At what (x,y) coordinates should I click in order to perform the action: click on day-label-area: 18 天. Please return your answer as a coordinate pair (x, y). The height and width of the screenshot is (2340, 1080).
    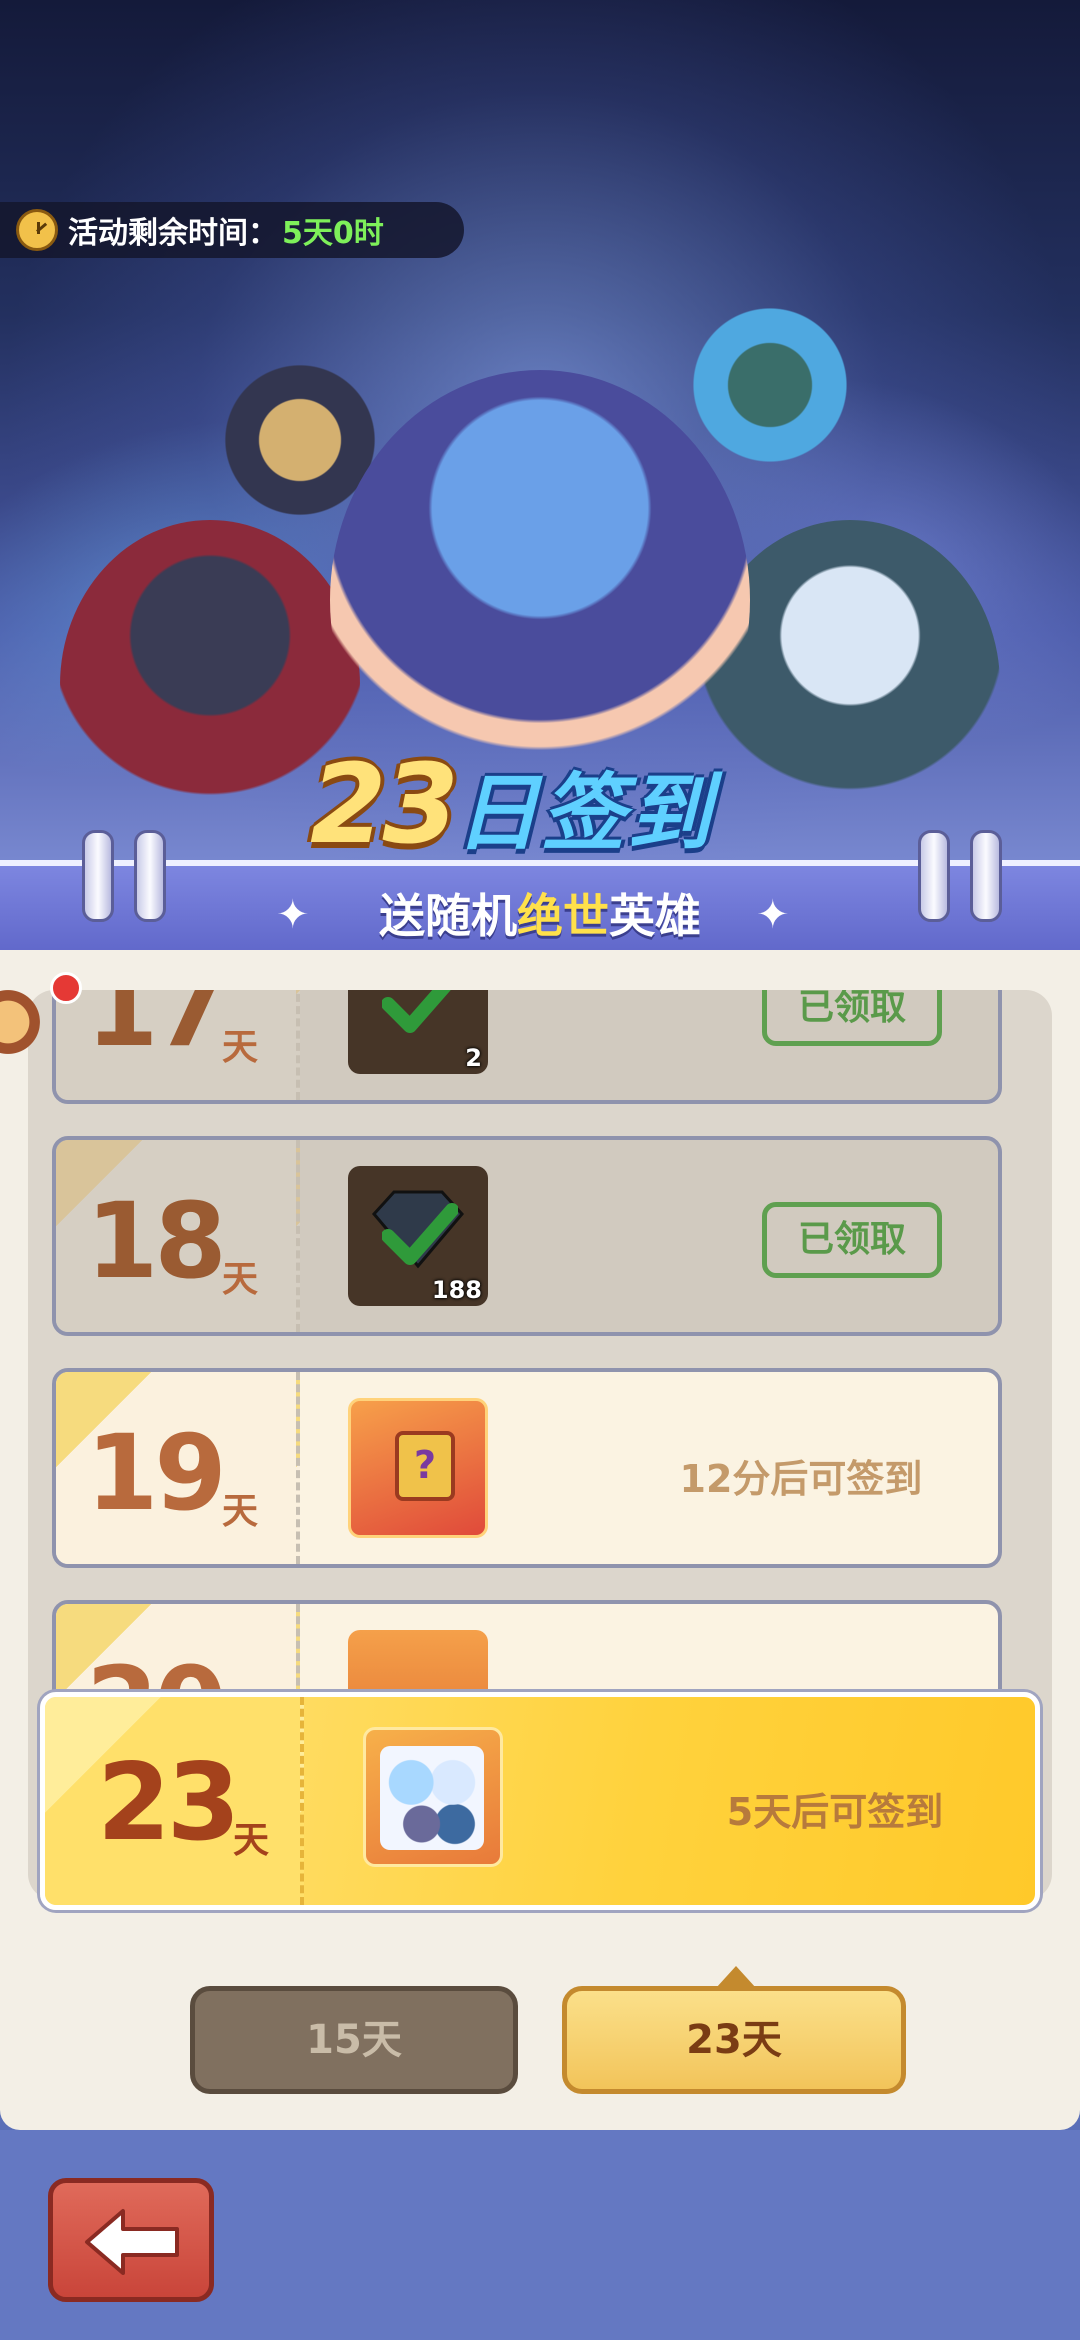
    Looking at the image, I should click on (178, 1236).